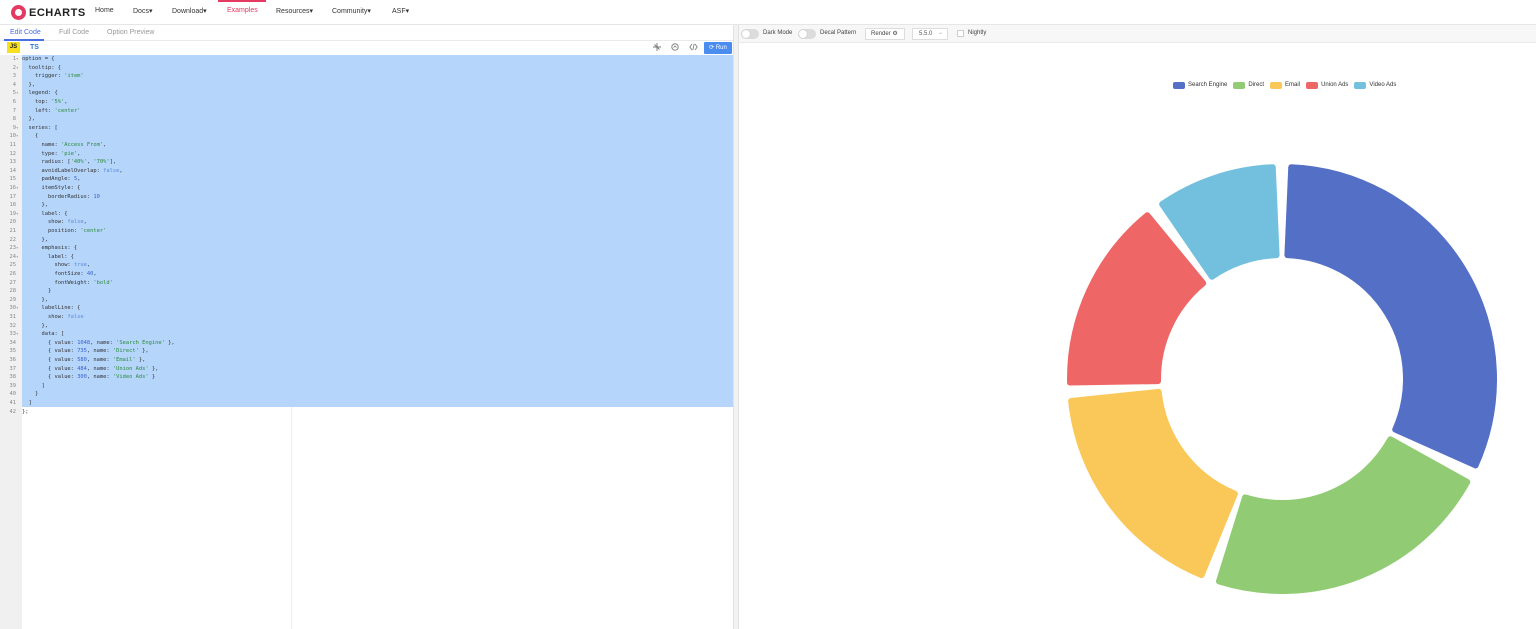 The height and width of the screenshot is (629, 1536). I want to click on code-text: option = {, so click(38, 59).